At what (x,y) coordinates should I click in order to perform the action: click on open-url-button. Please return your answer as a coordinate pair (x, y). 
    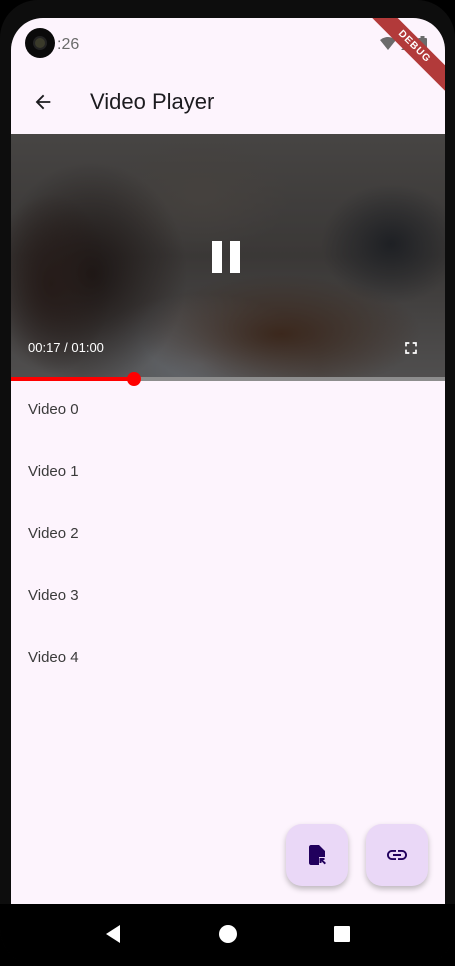
    Looking at the image, I should click on (397, 855).